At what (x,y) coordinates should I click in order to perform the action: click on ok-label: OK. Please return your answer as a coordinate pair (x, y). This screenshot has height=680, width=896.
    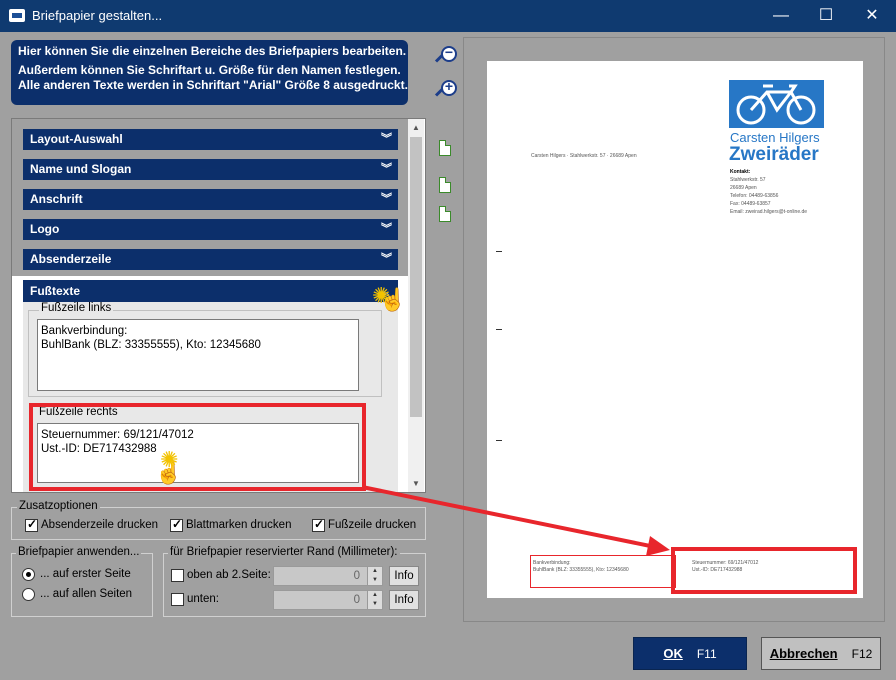
    Looking at the image, I should click on (673, 653).